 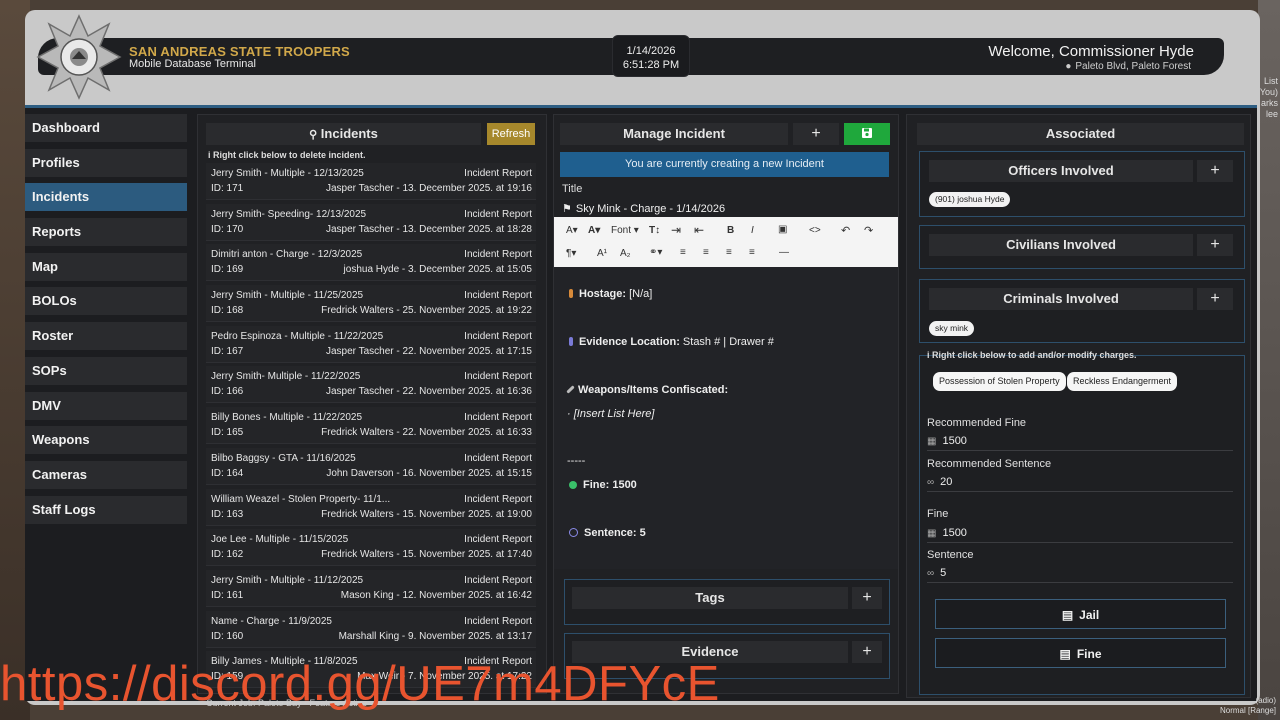 What do you see at coordinates (1270, 81) in the screenshot?
I see `bg-text-line: List` at bounding box center [1270, 81].